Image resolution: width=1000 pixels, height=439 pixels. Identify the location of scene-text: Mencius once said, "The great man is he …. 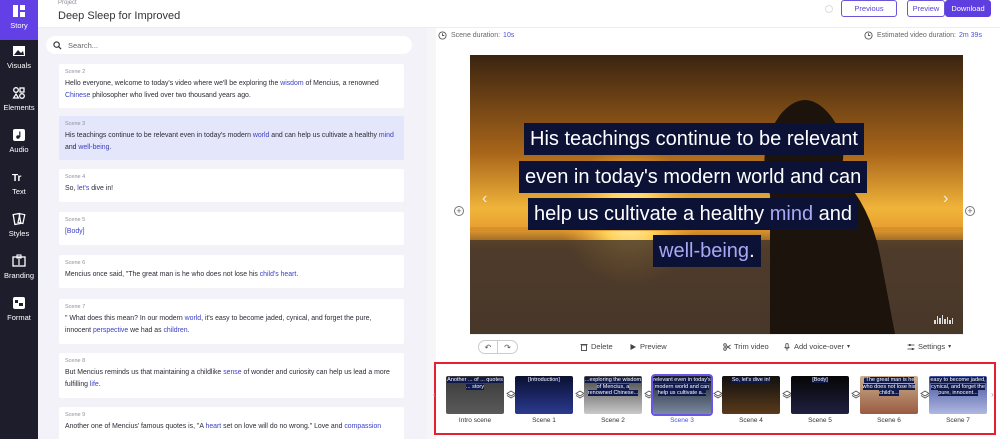
(231, 275).